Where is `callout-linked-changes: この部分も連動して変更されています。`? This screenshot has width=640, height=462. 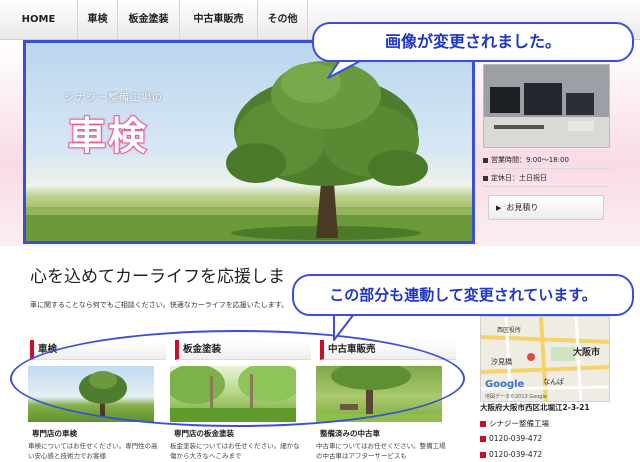 callout-linked-changes: この部分も連動して変更されています。 is located at coordinates (463, 295).